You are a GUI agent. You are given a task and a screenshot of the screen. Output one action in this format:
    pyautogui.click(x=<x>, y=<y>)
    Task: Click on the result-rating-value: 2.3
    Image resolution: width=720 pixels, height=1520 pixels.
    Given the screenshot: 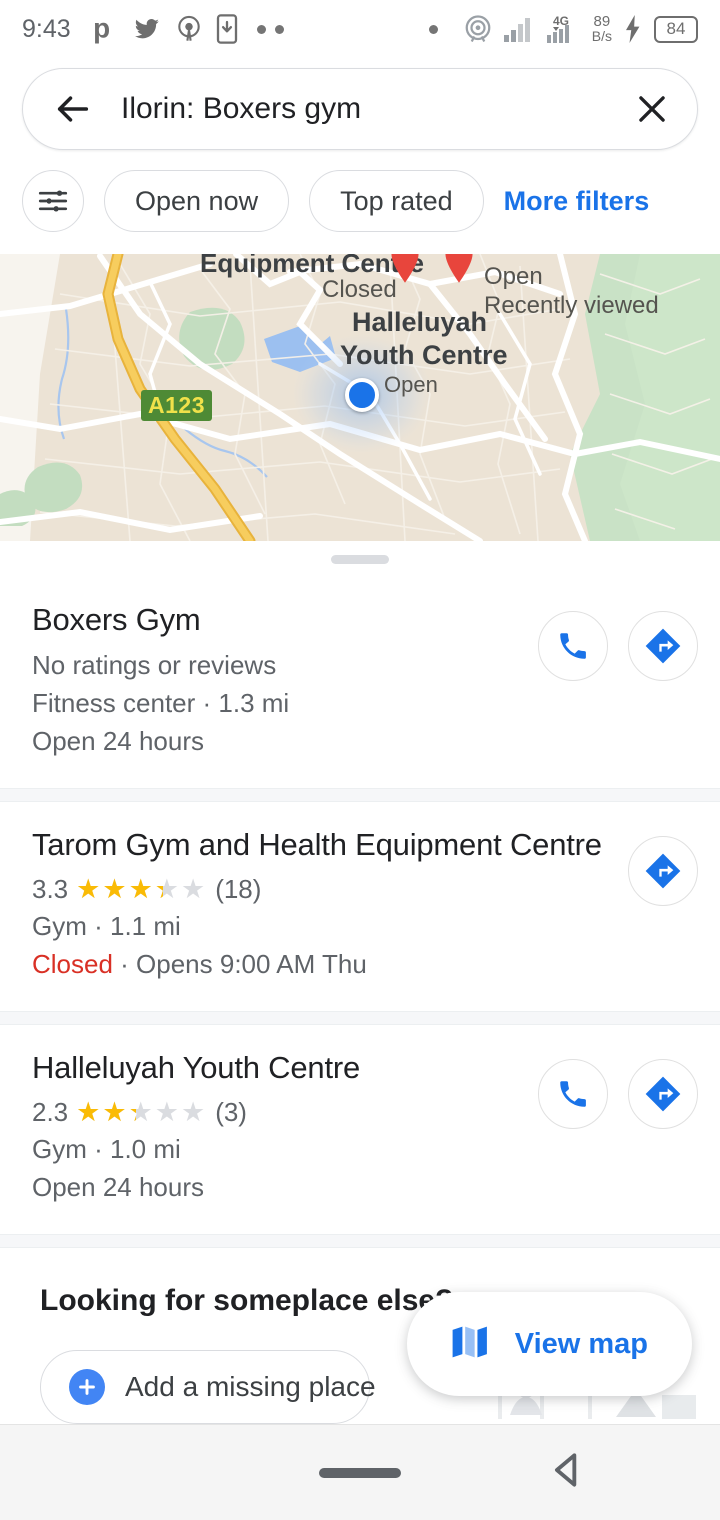 What is the action you would take?
    pyautogui.click(x=50, y=1112)
    